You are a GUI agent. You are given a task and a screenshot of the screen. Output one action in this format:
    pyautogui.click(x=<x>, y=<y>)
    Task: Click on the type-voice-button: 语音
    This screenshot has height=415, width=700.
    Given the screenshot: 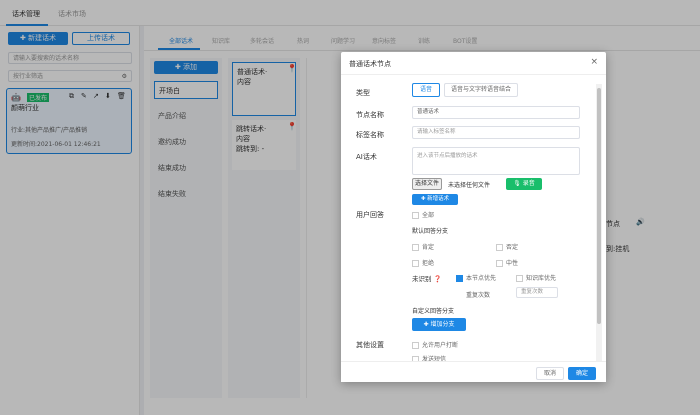 What is the action you would take?
    pyautogui.click(x=426, y=90)
    